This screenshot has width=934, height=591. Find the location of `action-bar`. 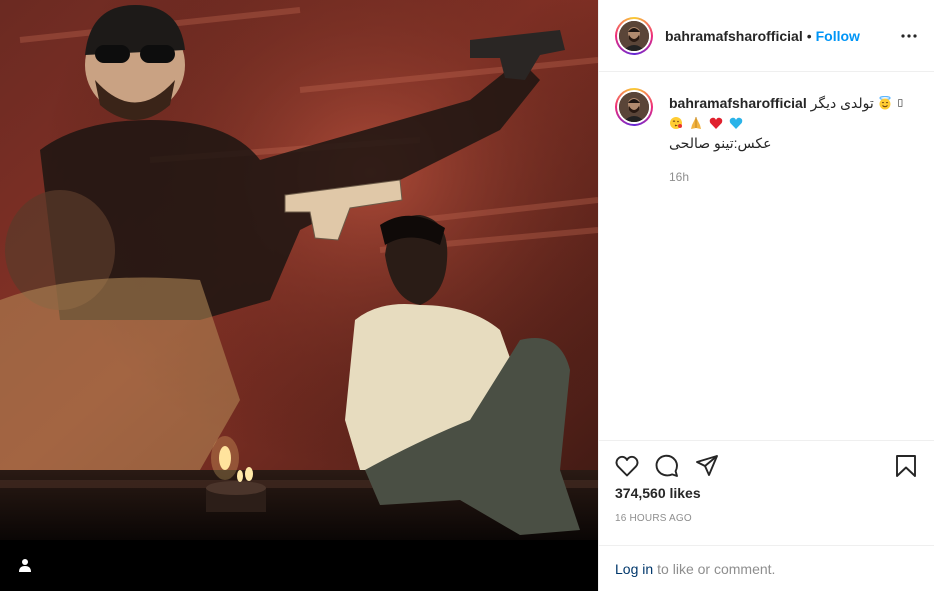

action-bar is located at coordinates (766, 466).